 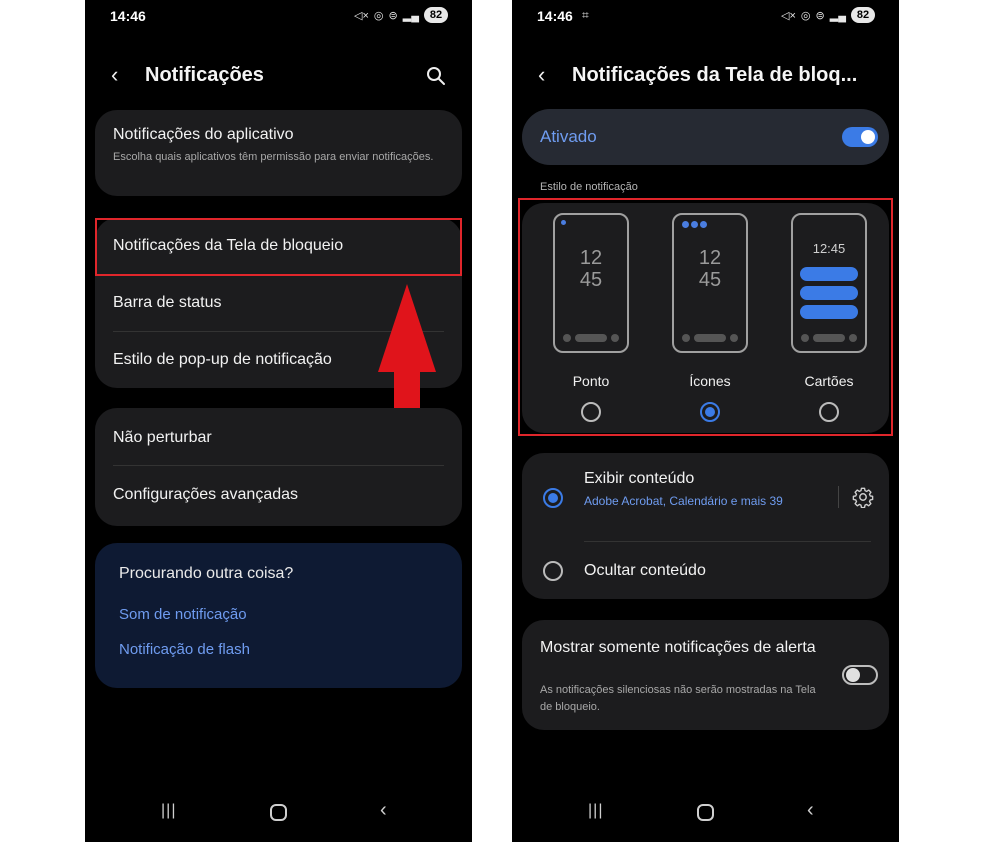 I want to click on show-content-radio, so click(x=553, y=498).